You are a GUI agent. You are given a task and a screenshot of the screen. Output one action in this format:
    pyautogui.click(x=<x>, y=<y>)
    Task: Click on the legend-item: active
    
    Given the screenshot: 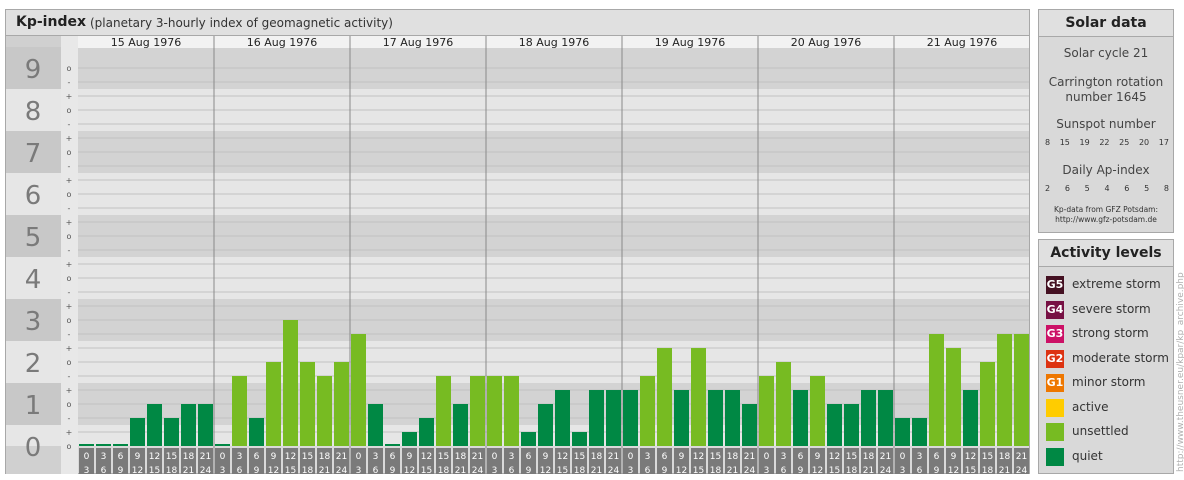 What is the action you would take?
    pyautogui.click(x=1109, y=408)
    